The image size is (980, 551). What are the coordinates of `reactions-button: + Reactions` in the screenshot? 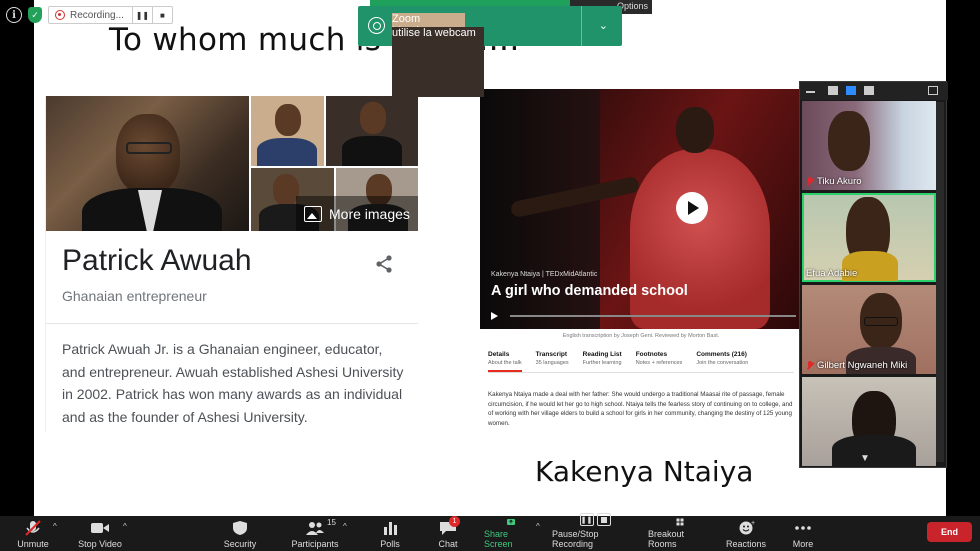 It's located at (746, 533).